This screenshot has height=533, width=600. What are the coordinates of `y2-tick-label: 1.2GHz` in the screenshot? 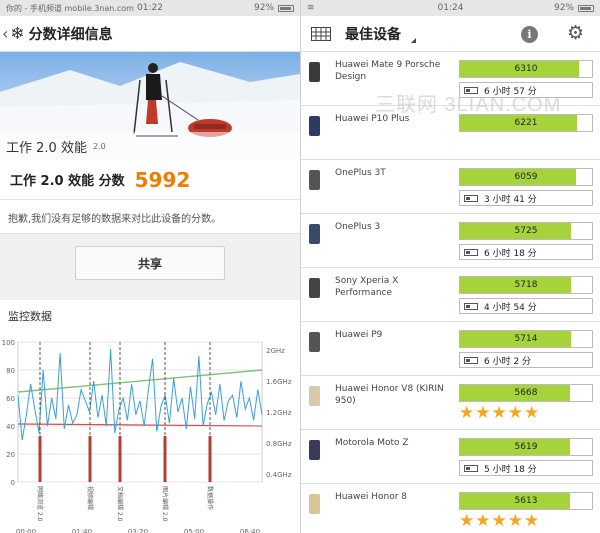 It's located at (279, 413).